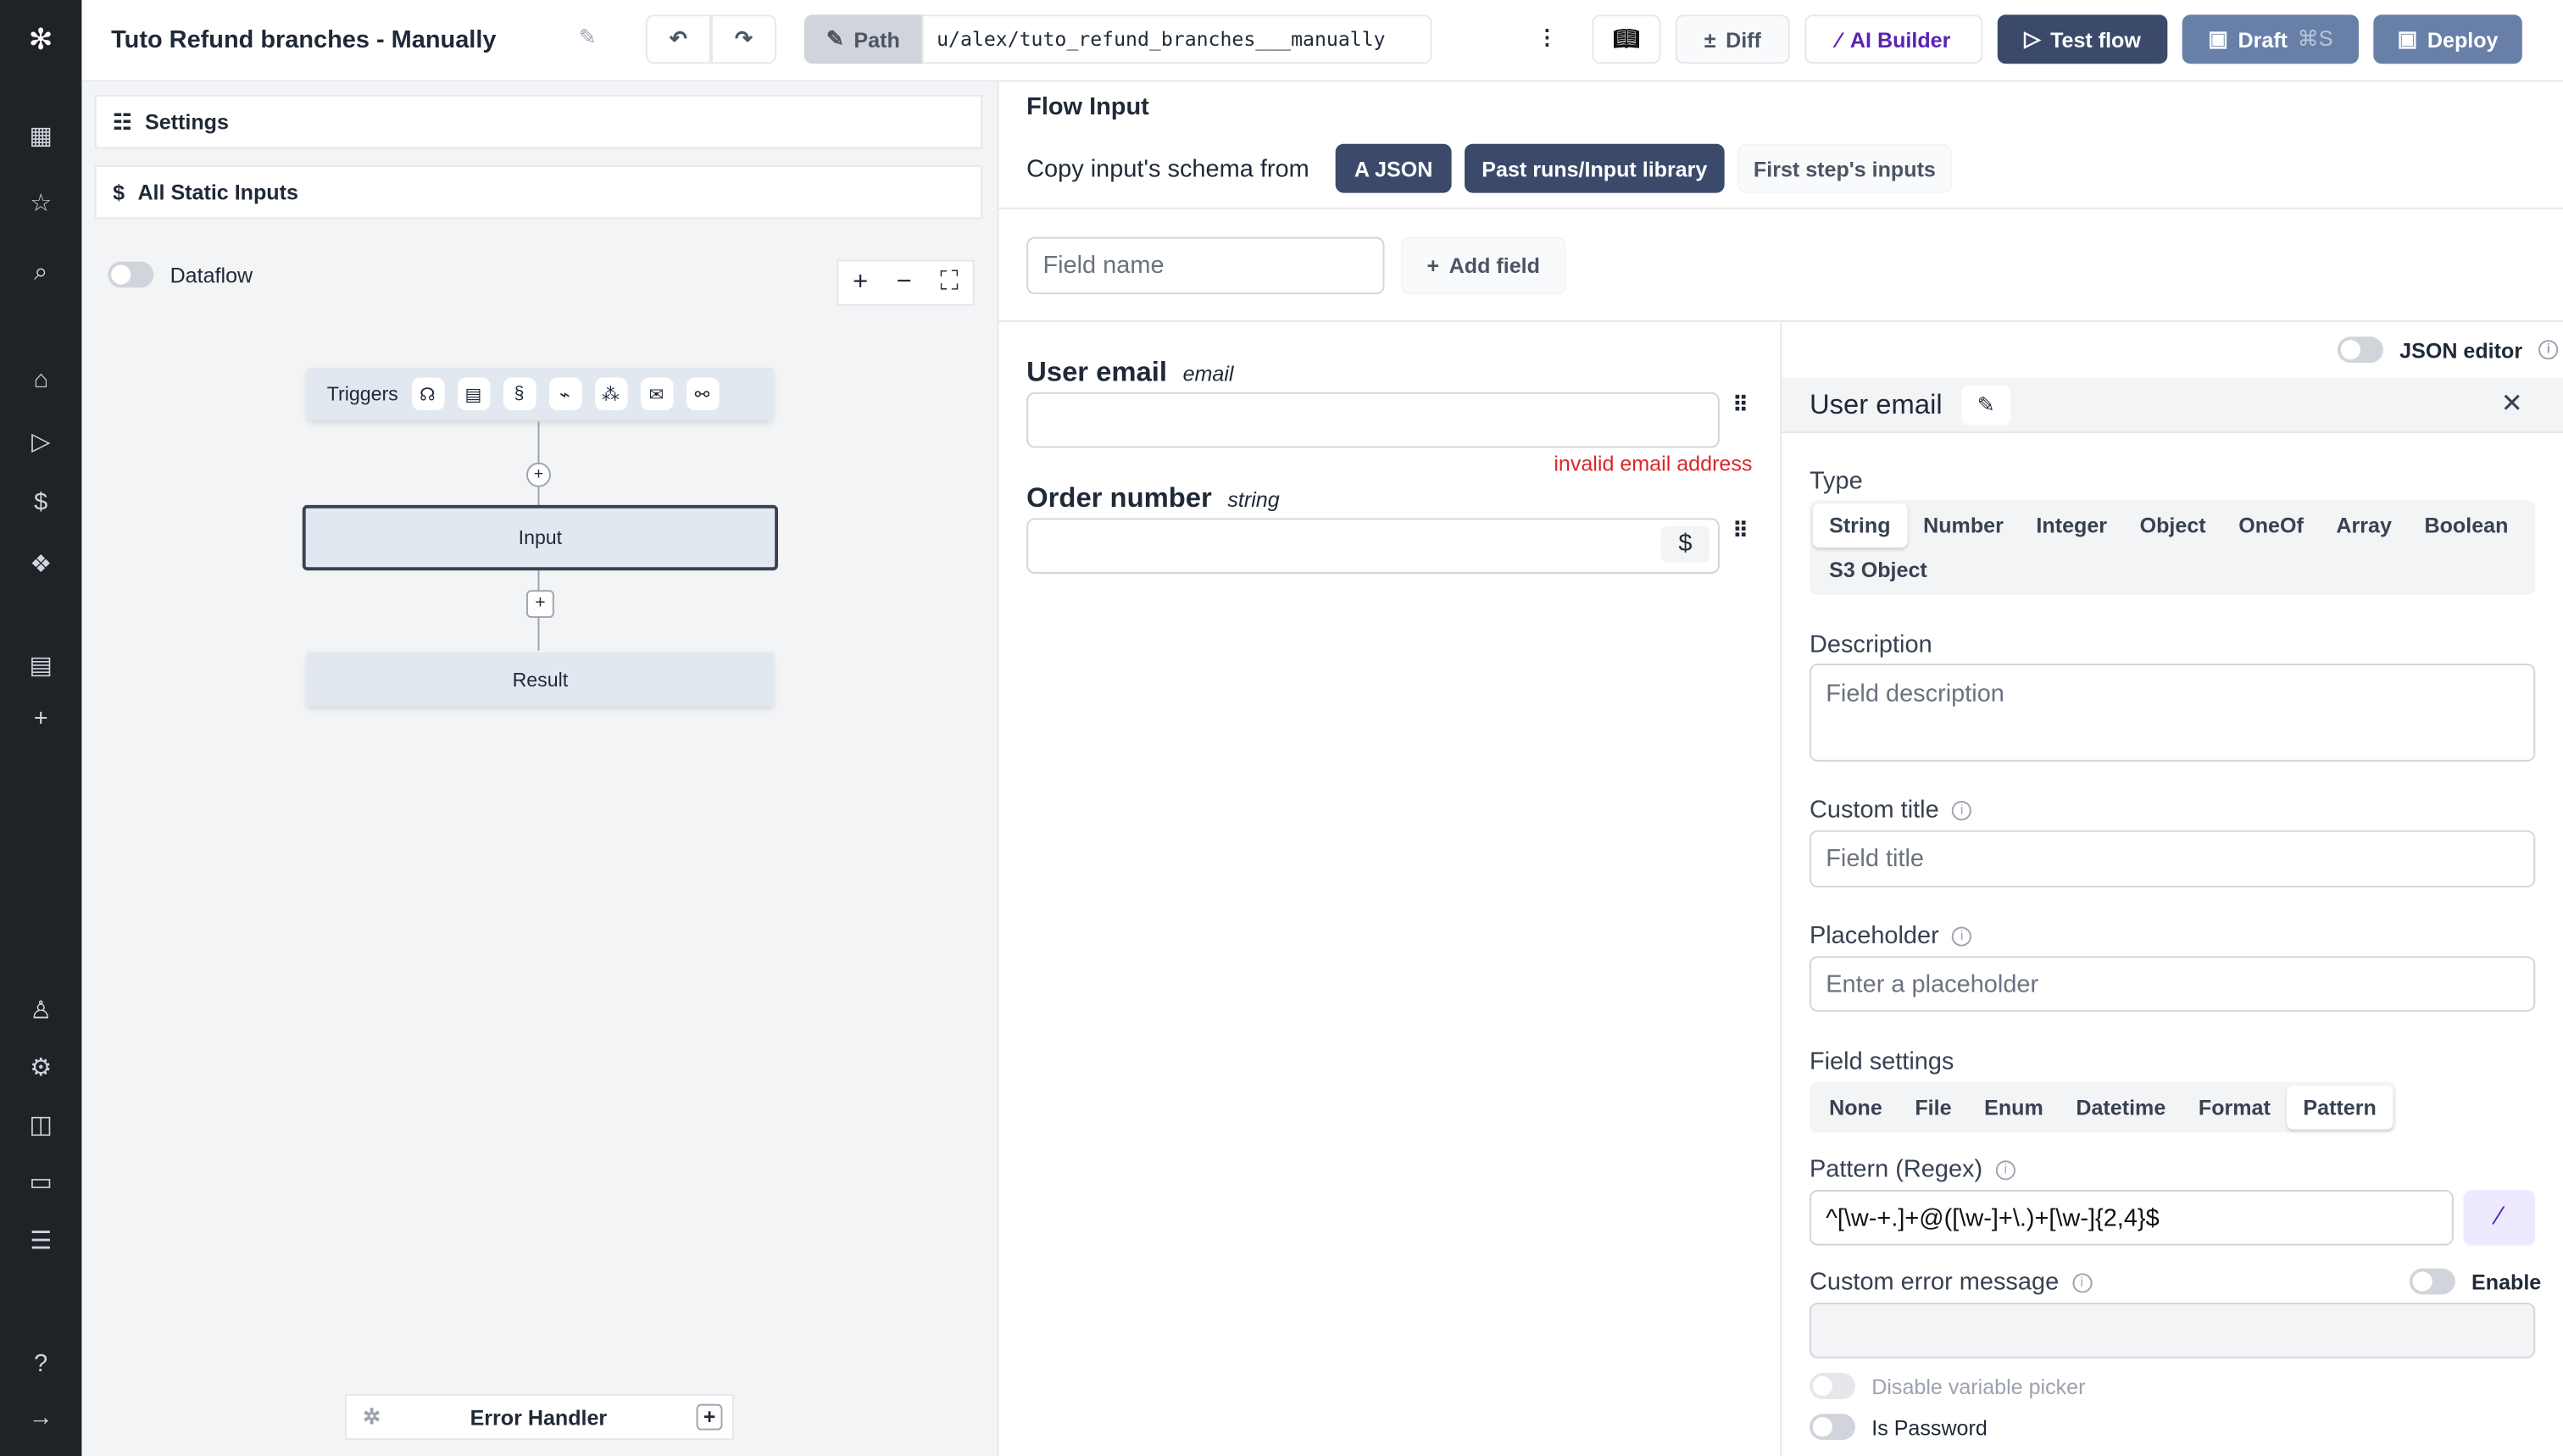 This screenshot has height=1456, width=2563. Describe the element at coordinates (2172, 525) in the screenshot. I see `type-object: Object` at that location.